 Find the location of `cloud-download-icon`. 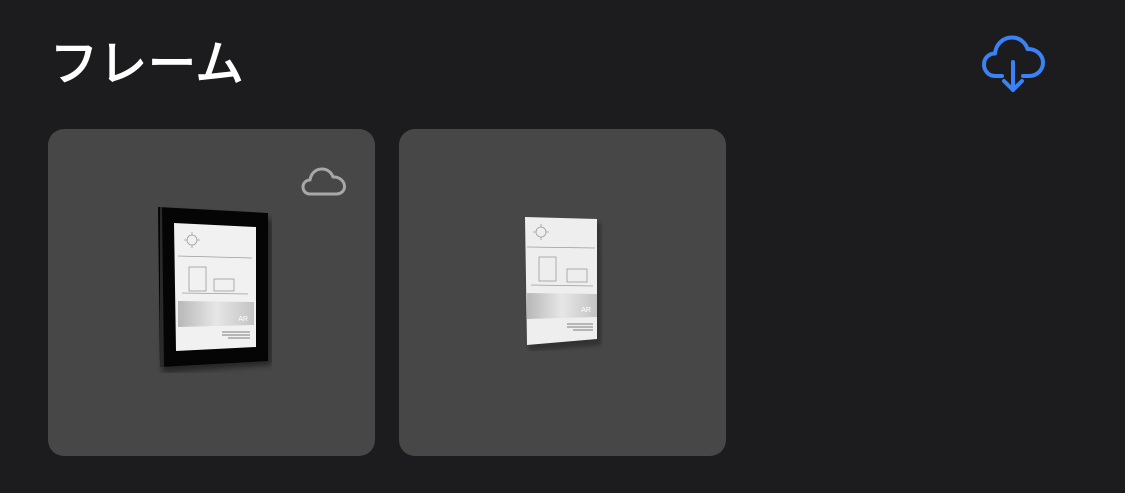

cloud-download-icon is located at coordinates (1013, 63).